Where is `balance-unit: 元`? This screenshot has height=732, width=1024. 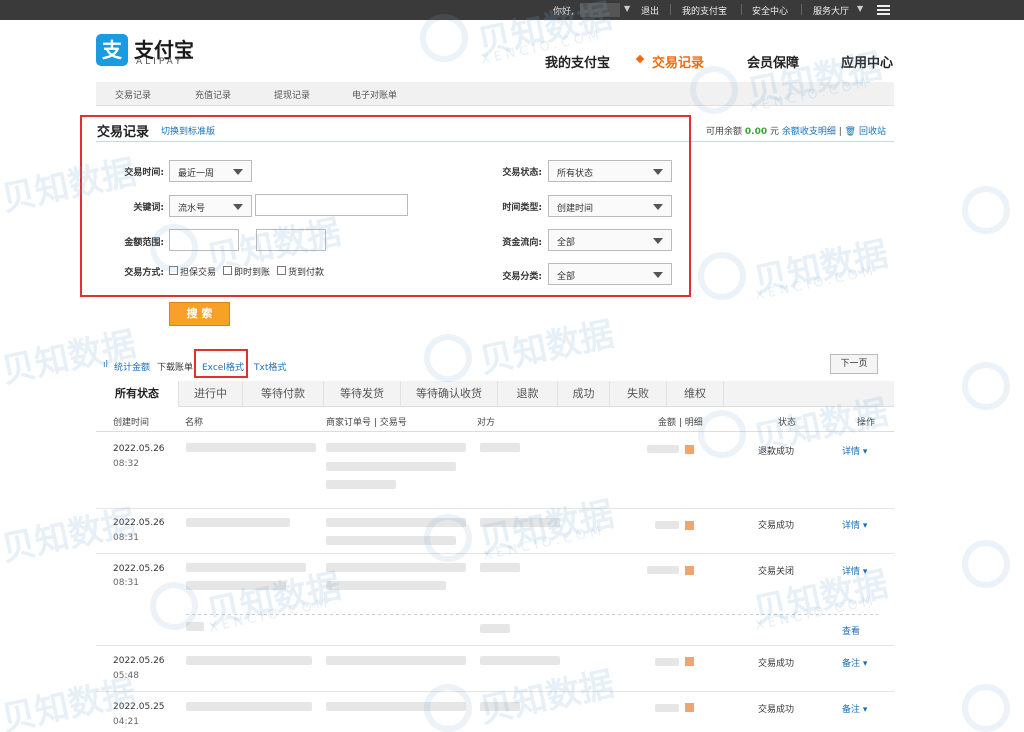 balance-unit: 元 is located at coordinates (774, 132).